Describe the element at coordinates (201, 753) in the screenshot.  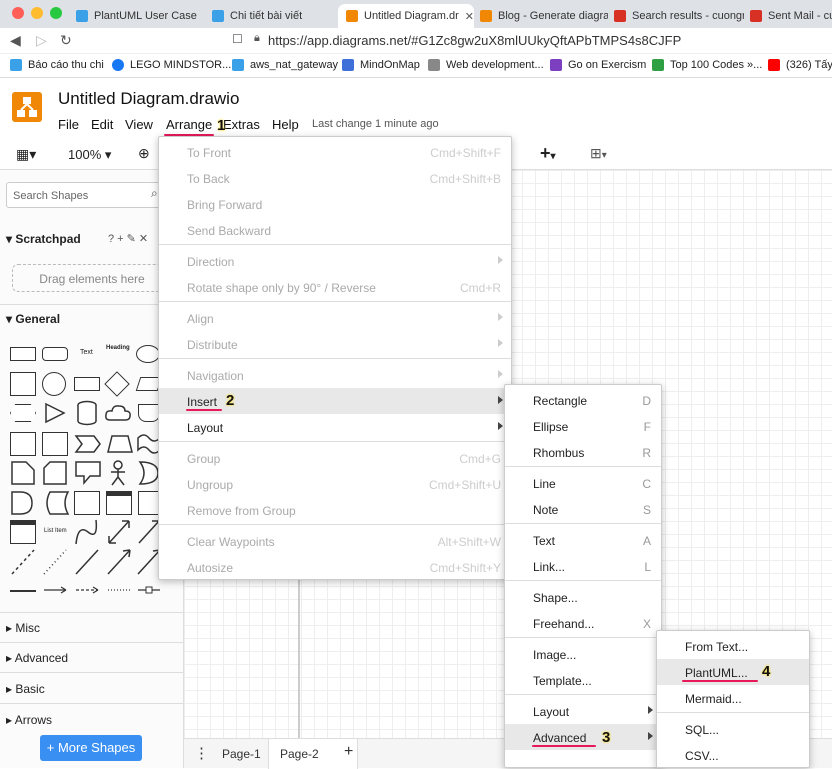
I see `pages-menu-icon: ⋮` at that location.